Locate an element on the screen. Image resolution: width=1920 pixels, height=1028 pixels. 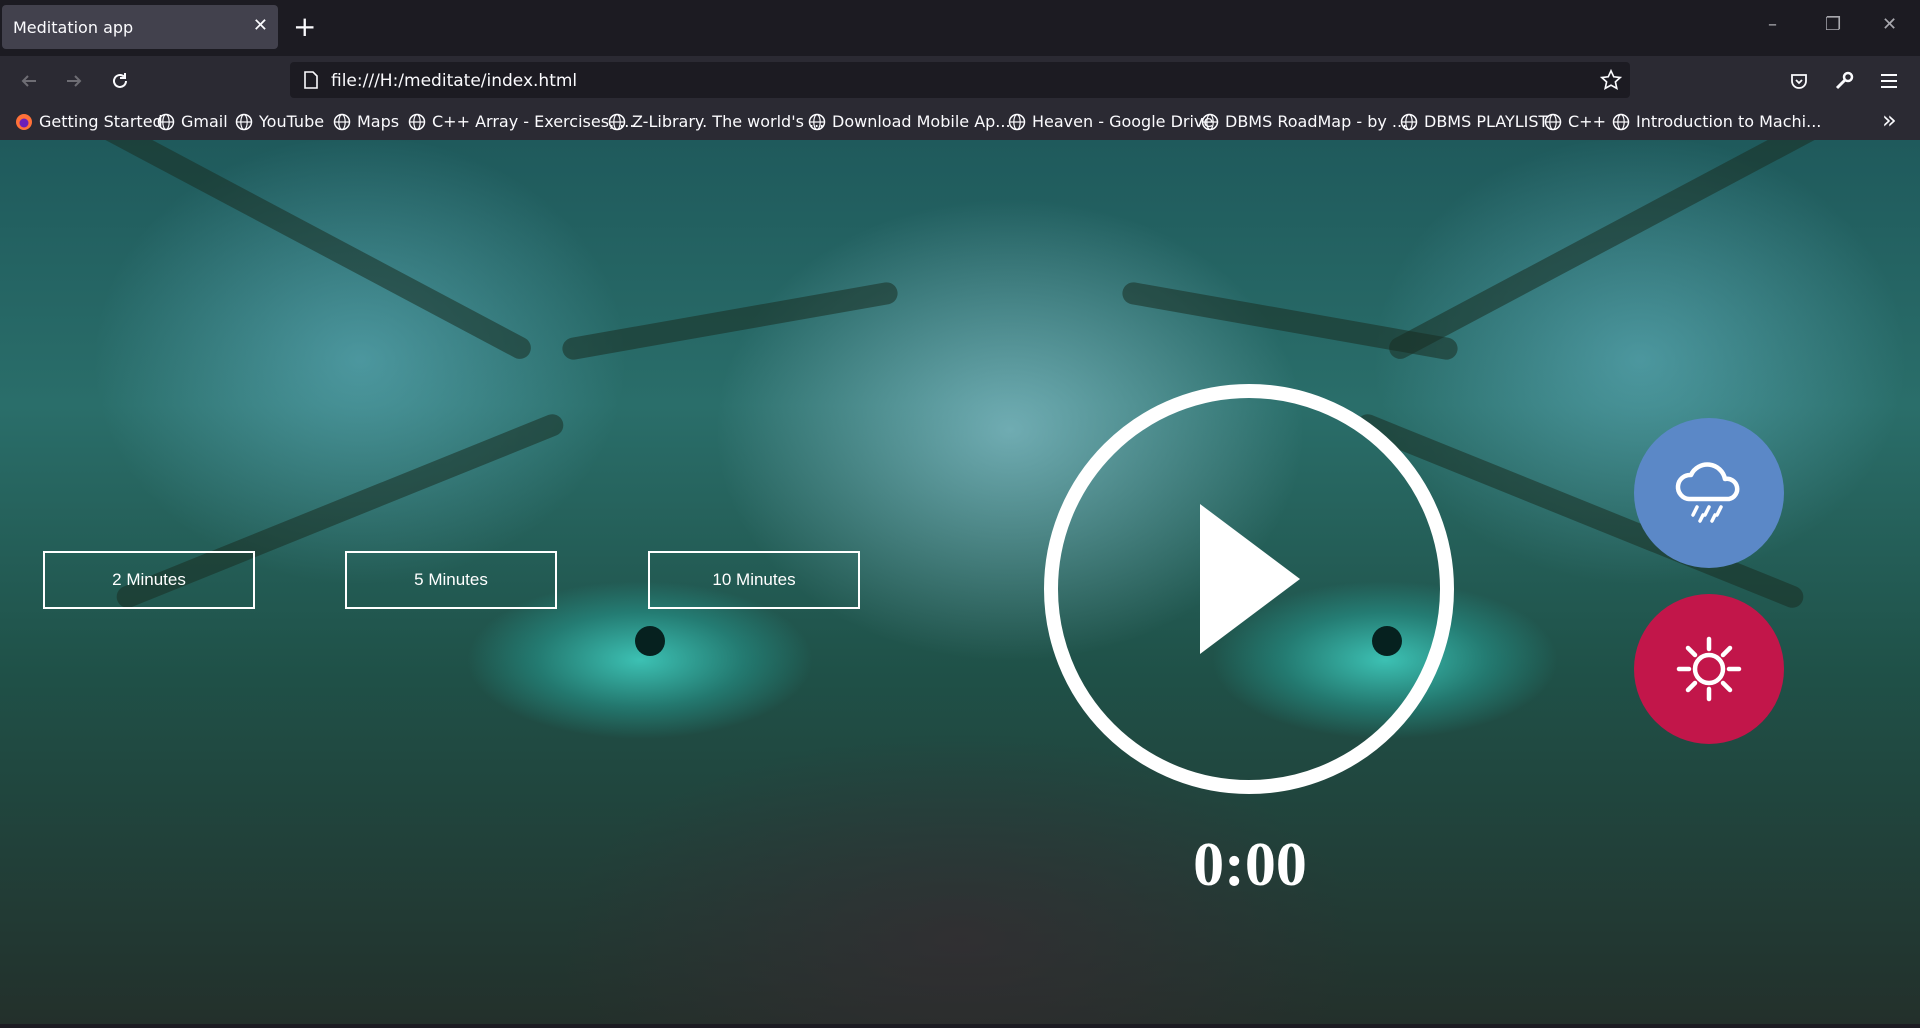
bookmark-item: YouTube is located at coordinates (279, 121).